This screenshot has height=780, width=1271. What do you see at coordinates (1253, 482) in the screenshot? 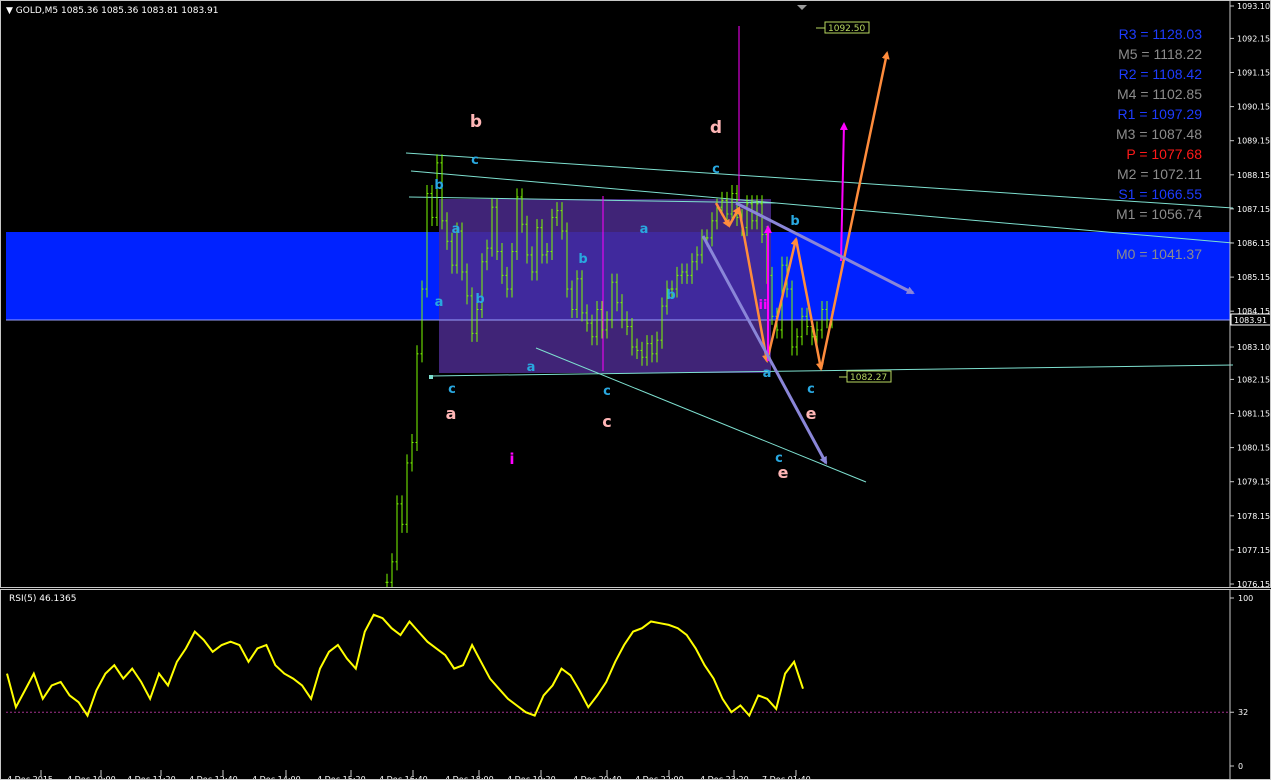
I see `price-tick-label: 1079.15` at bounding box center [1253, 482].